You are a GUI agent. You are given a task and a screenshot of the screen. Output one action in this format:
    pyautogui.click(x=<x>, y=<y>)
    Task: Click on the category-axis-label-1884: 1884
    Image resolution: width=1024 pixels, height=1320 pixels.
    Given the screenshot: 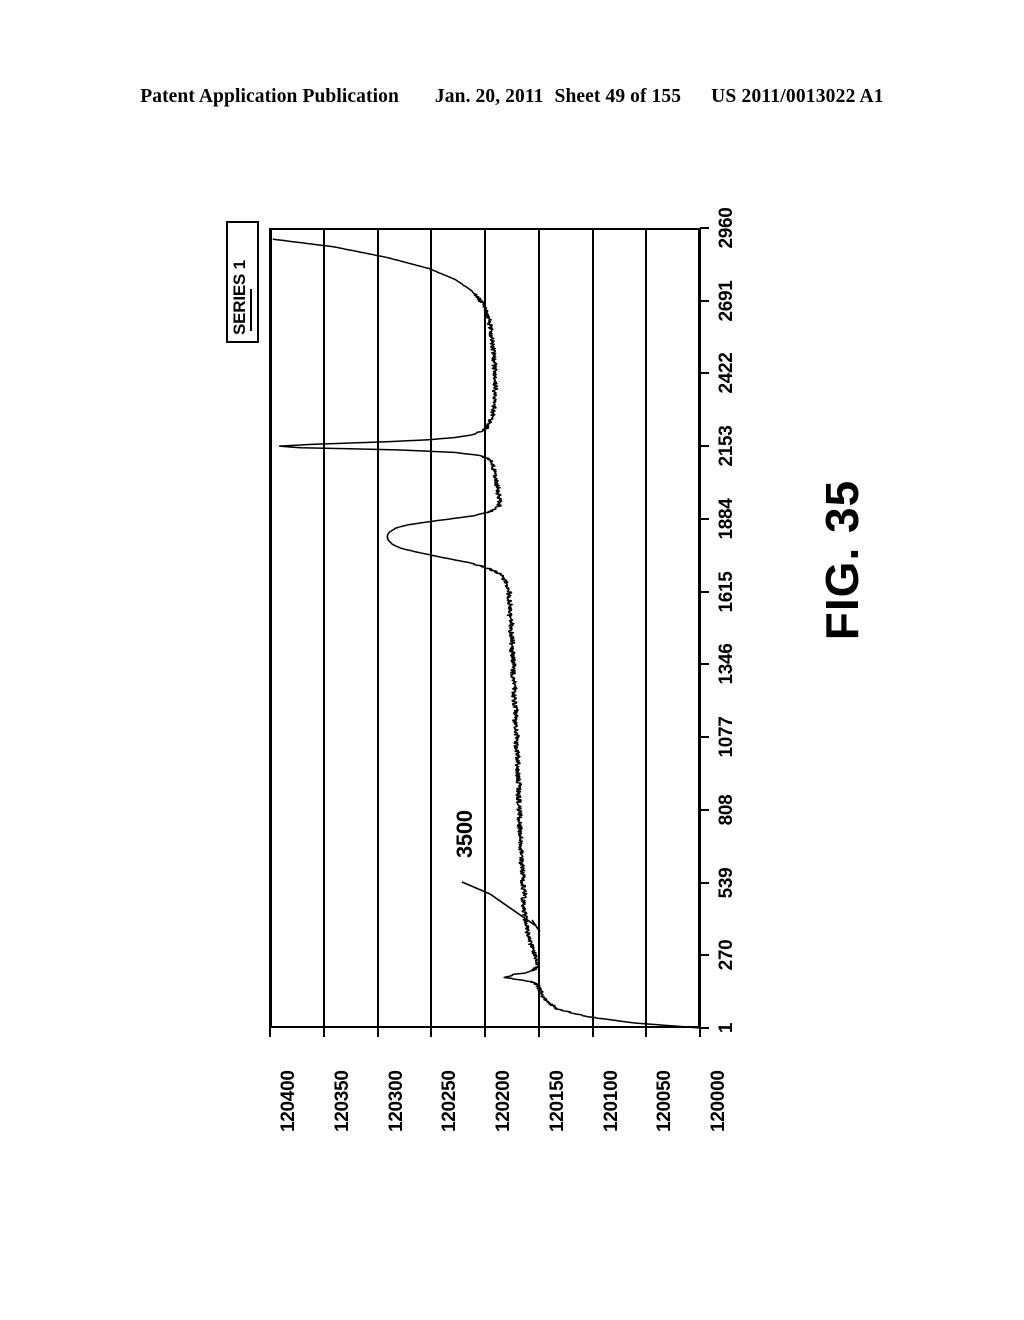 What is the action you would take?
    pyautogui.click(x=726, y=519)
    